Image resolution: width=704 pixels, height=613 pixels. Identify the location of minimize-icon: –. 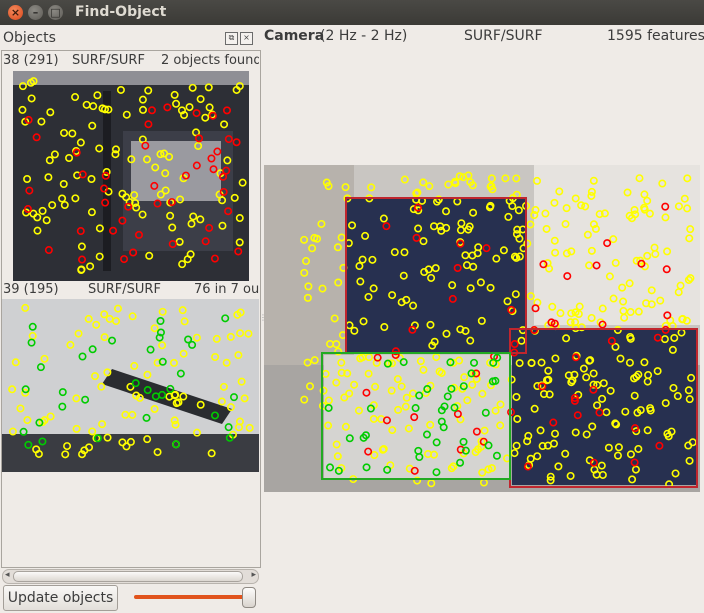
(35, 12).